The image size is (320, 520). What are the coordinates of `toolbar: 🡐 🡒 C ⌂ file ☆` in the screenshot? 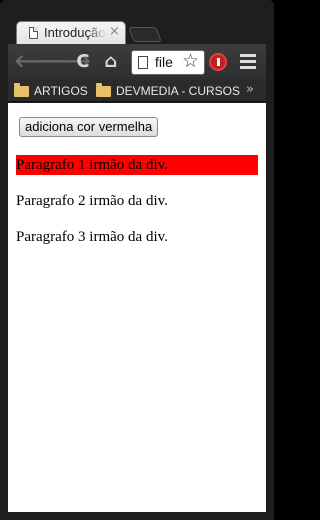 It's located at (137, 62).